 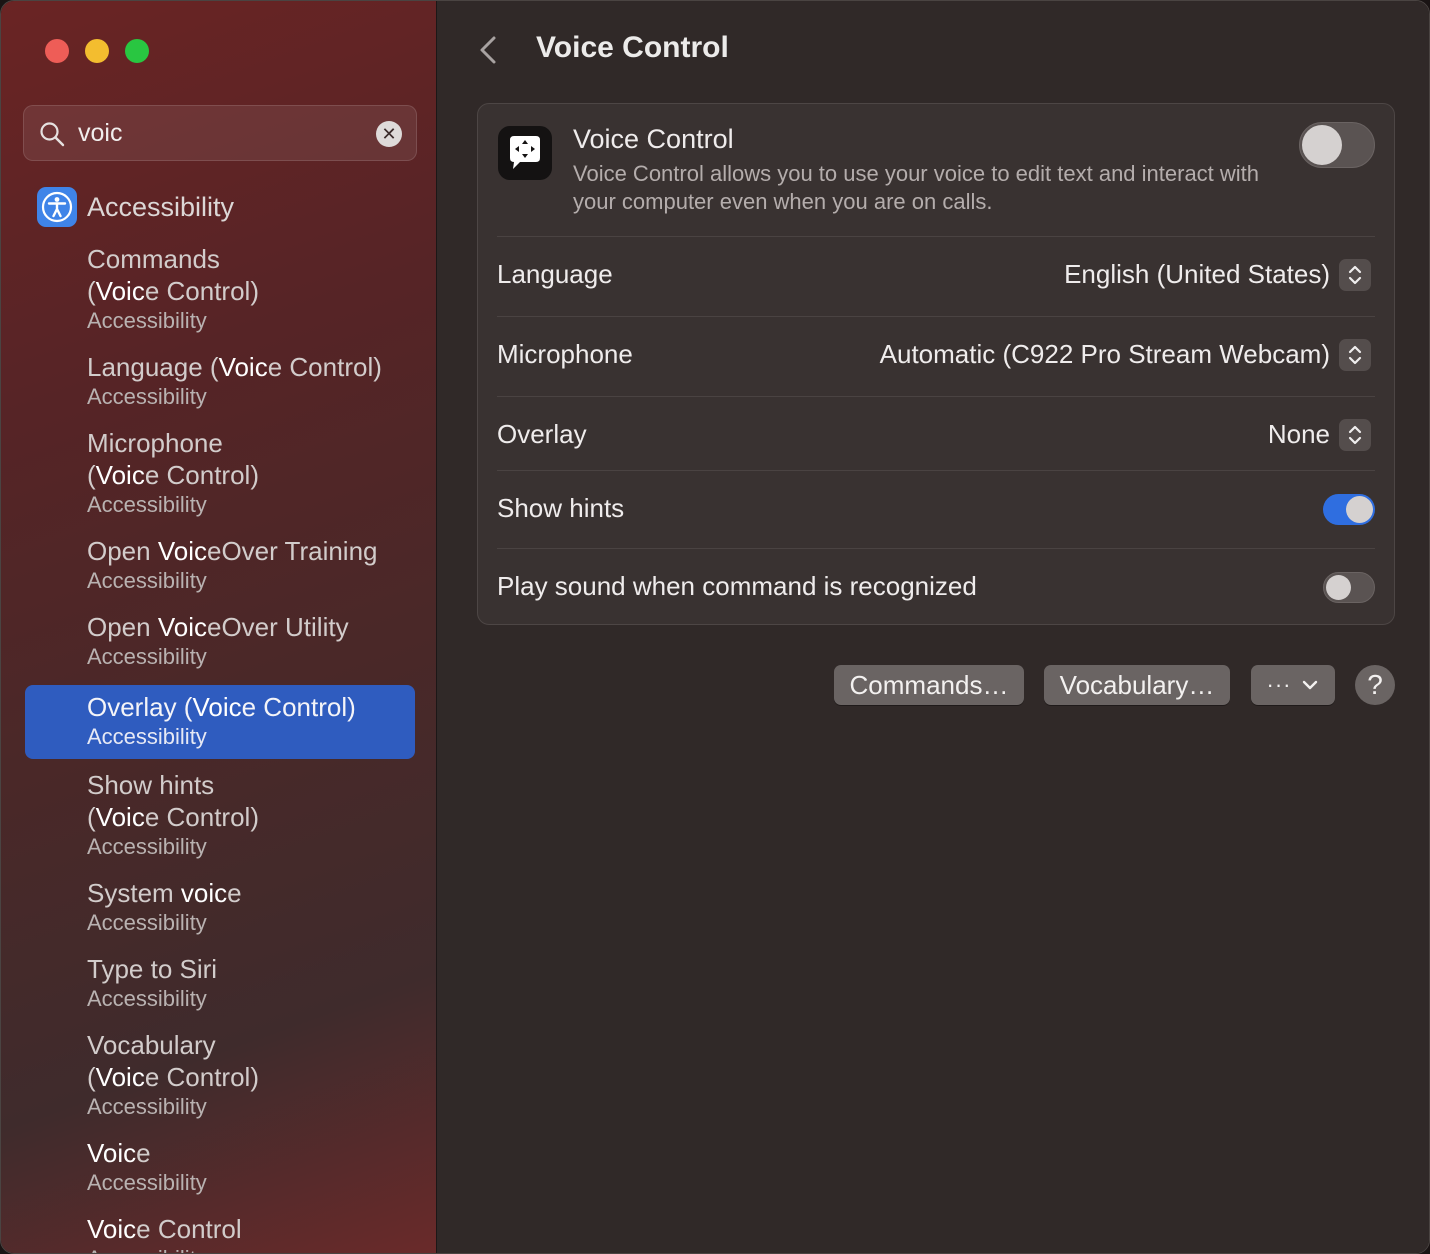 What do you see at coordinates (488, 50) in the screenshot?
I see `chevron-left-icon` at bounding box center [488, 50].